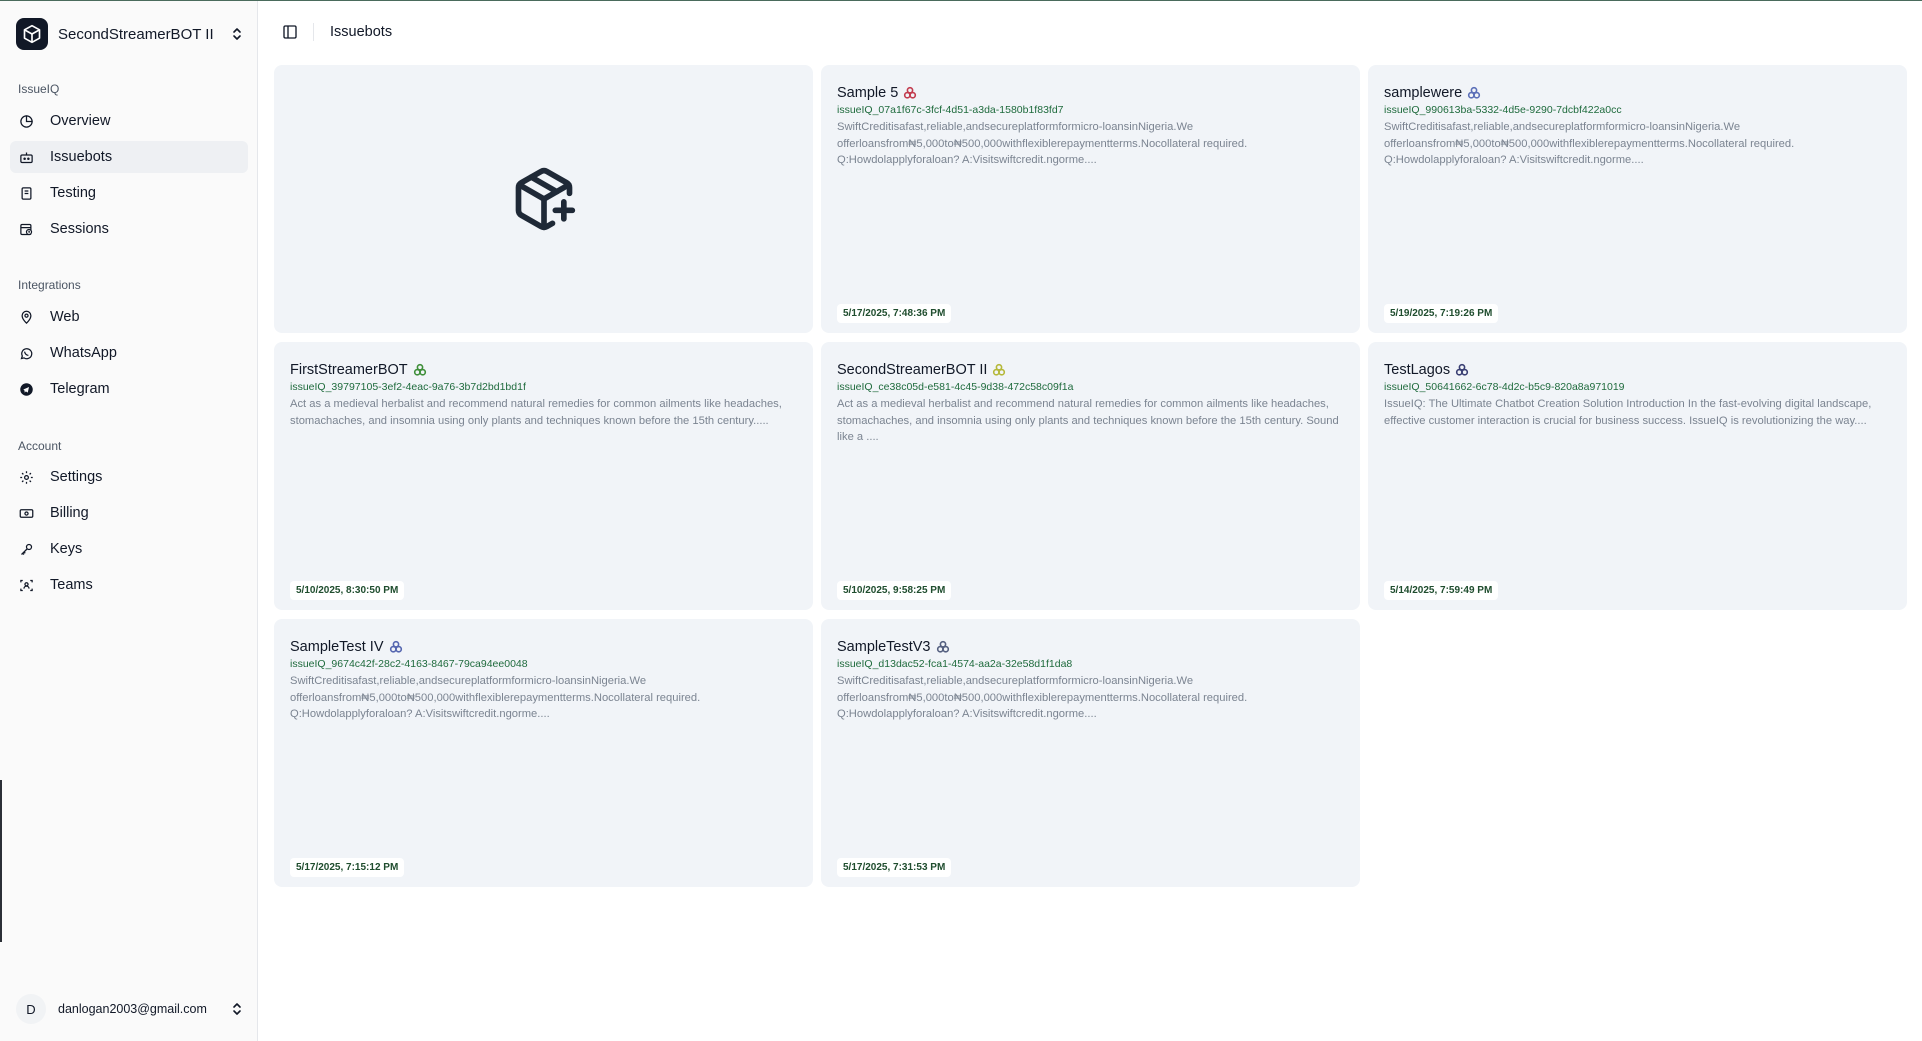 The height and width of the screenshot is (1041, 1922). I want to click on box-logo-icon, so click(32, 34).